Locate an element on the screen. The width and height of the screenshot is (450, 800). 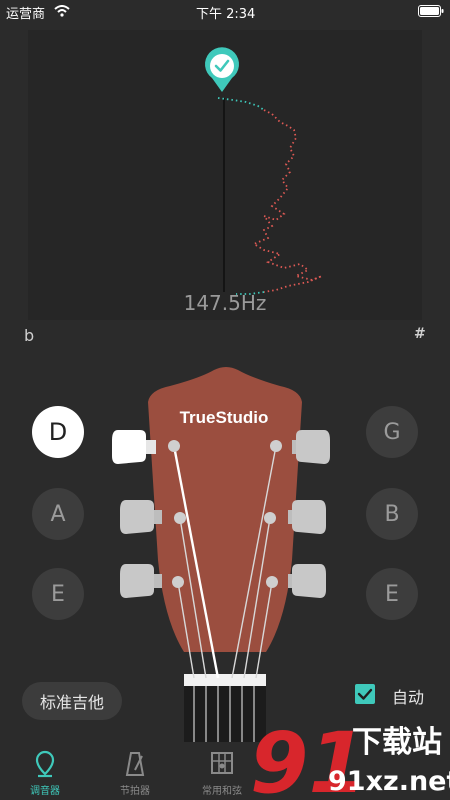
detune-trace is located at coordinates (287, 201).